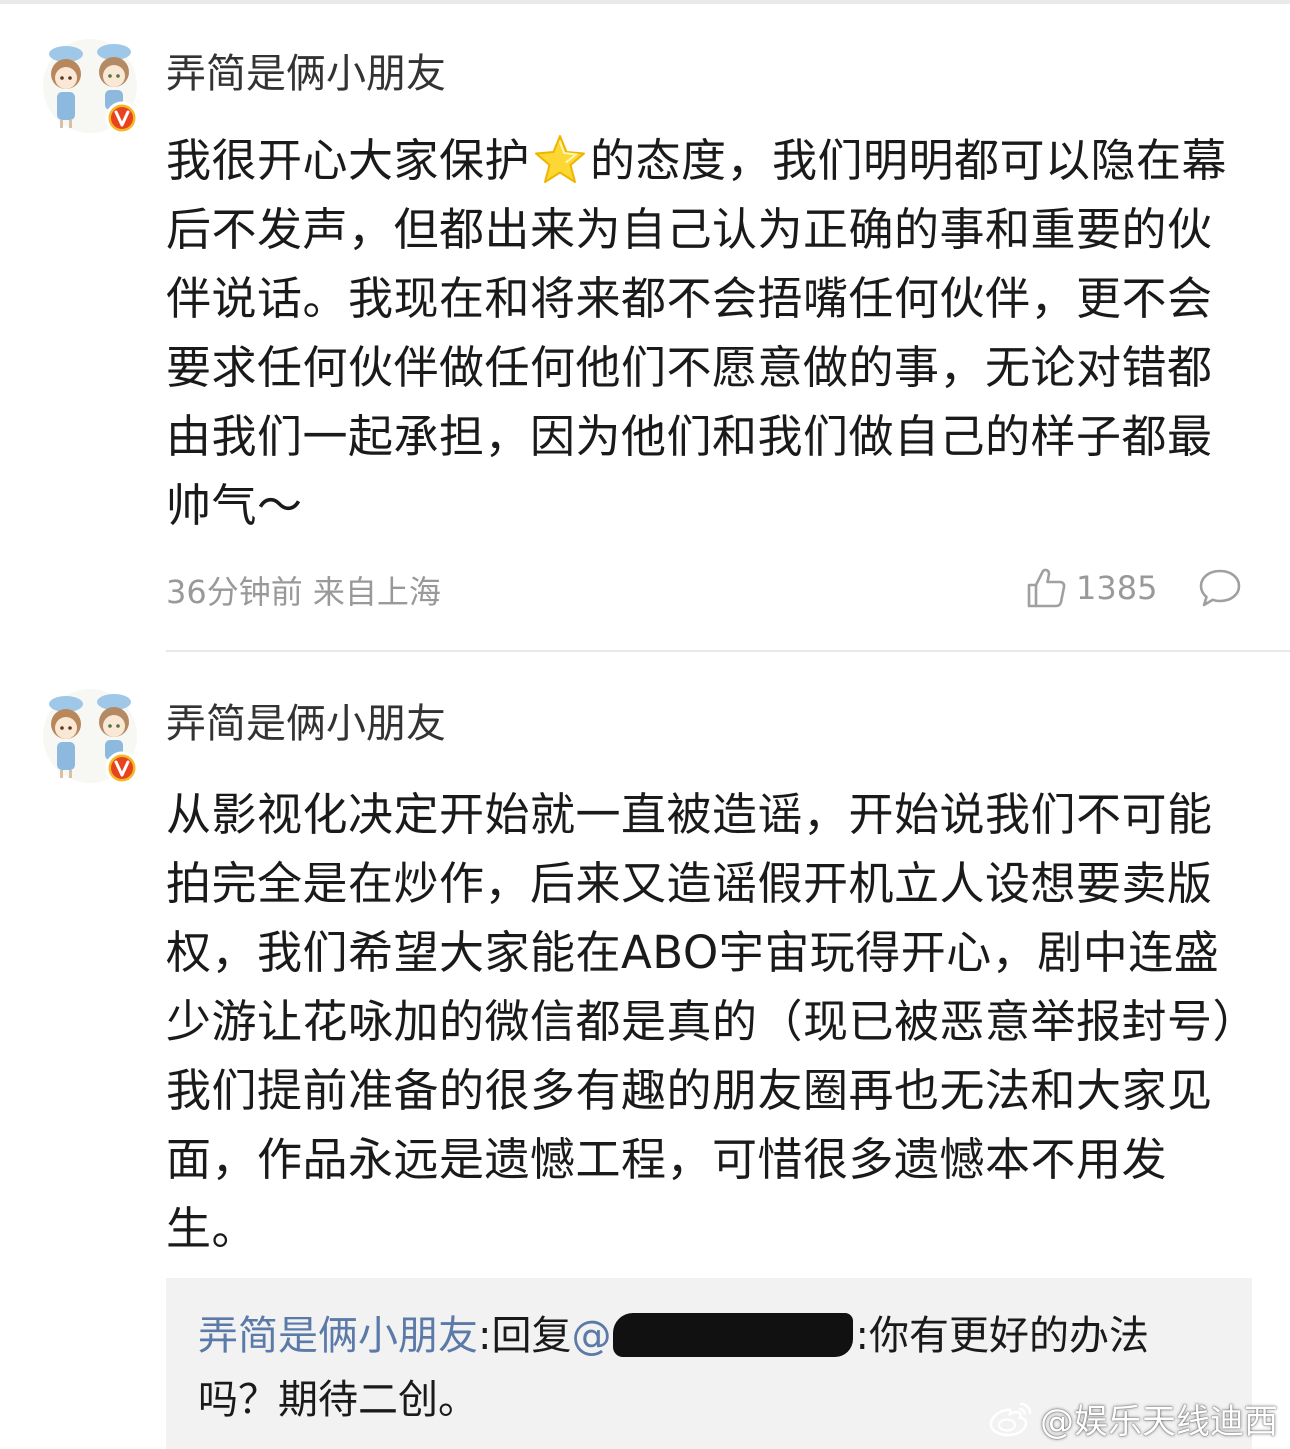 The width and height of the screenshot is (1290, 1449). Describe the element at coordinates (591, 1336) in the screenshot. I see `mention-at: @` at that location.